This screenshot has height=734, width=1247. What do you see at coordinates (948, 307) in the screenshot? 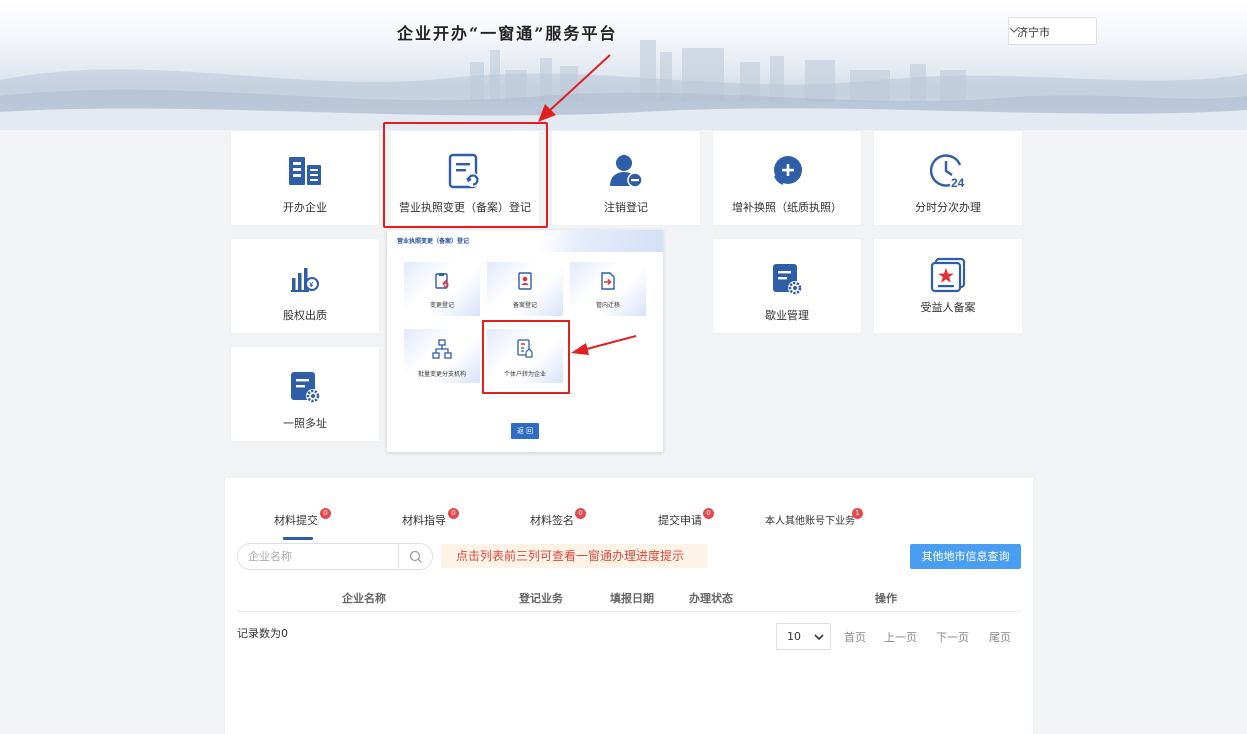
I see `service-label: 受益人备案` at bounding box center [948, 307].